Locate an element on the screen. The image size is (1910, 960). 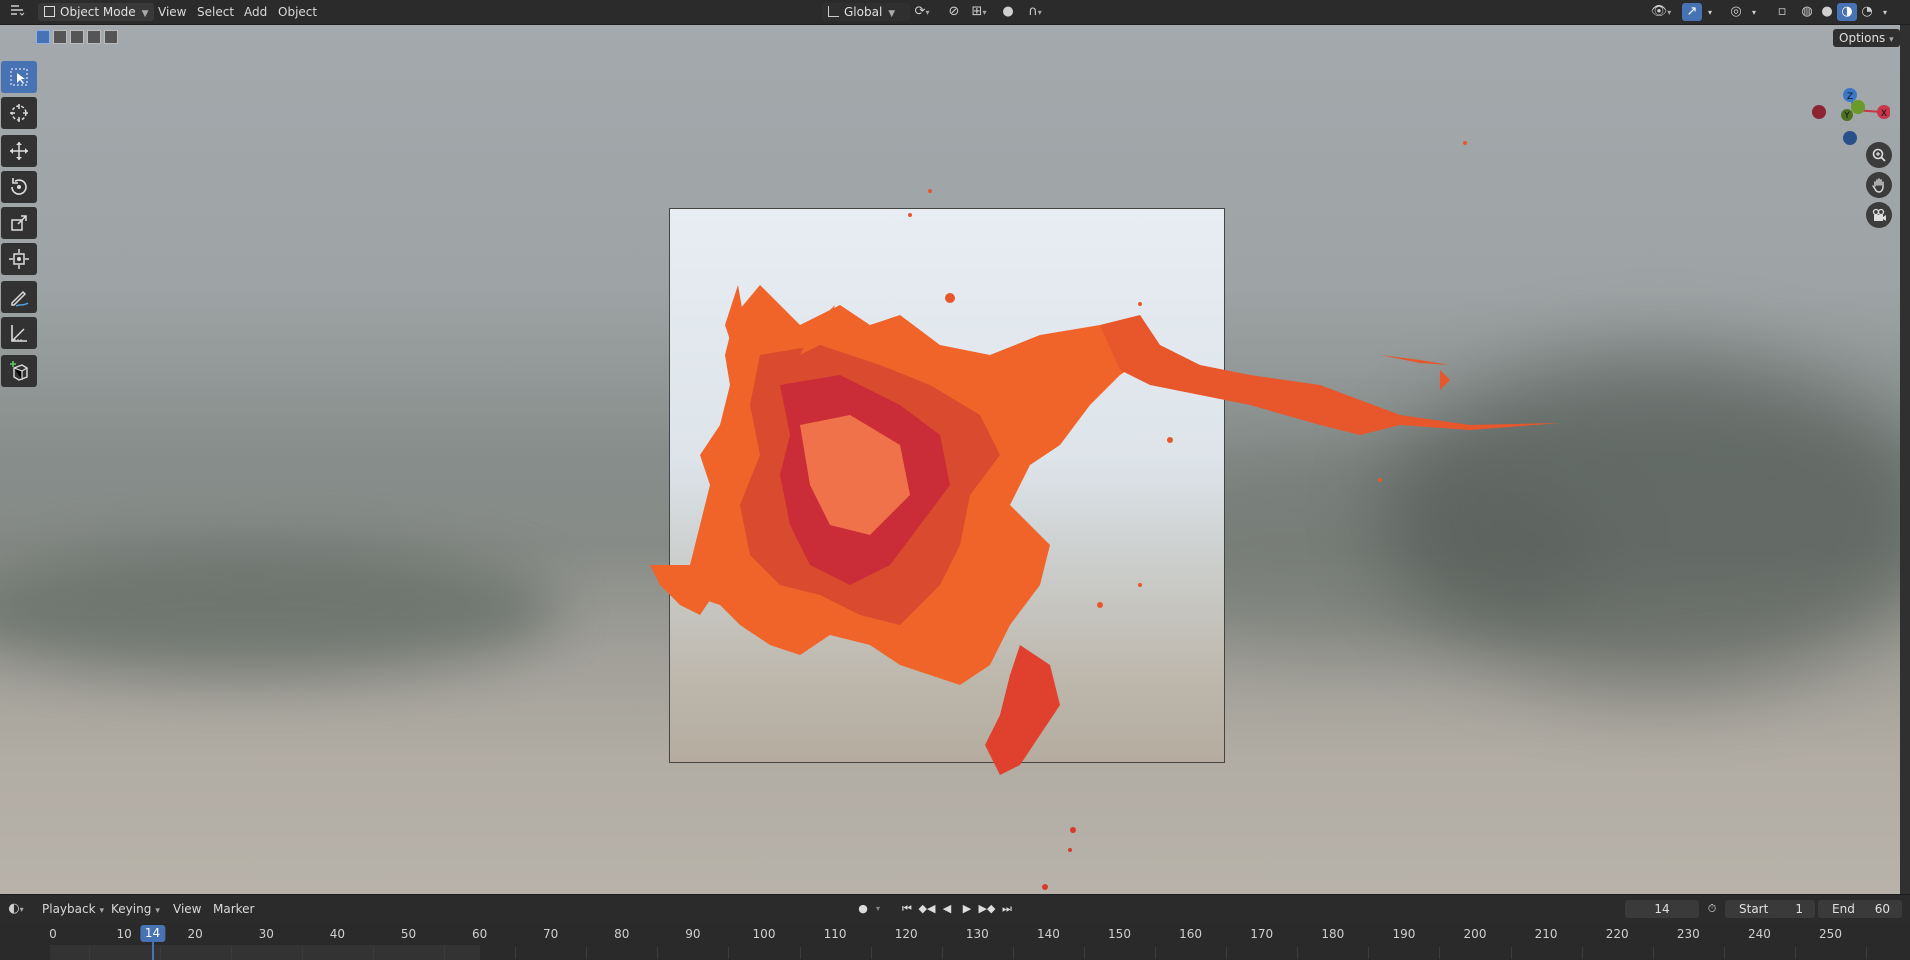
zoom-icon is located at coordinates (1879, 155).